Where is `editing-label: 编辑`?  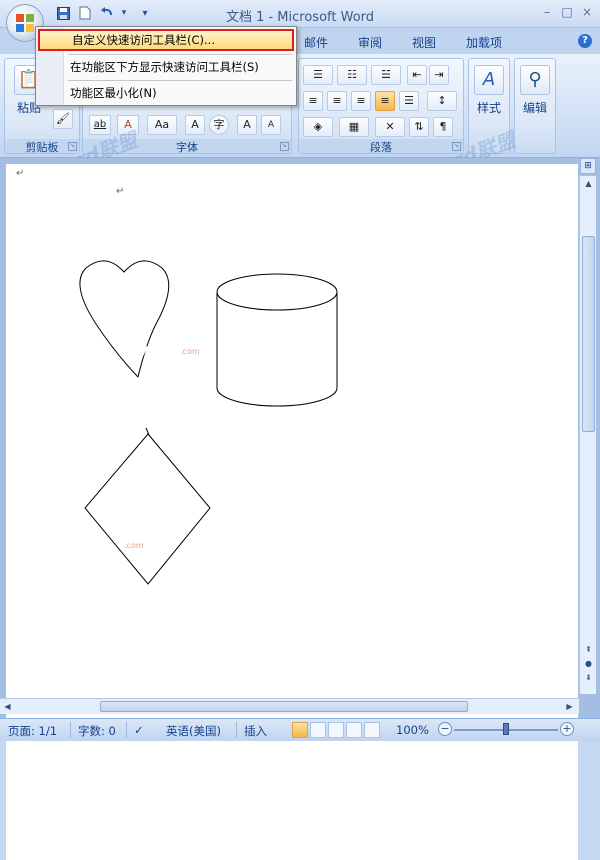 editing-label: 编辑 is located at coordinates (534, 108).